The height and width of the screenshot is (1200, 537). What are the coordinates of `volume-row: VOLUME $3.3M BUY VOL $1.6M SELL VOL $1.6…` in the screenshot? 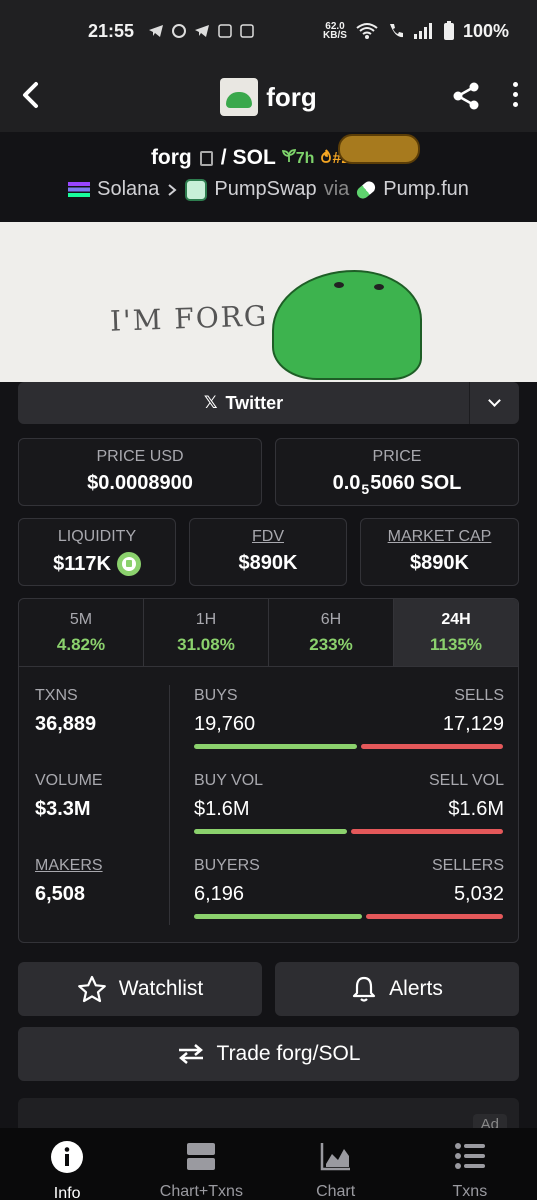 It's located at (268, 794).